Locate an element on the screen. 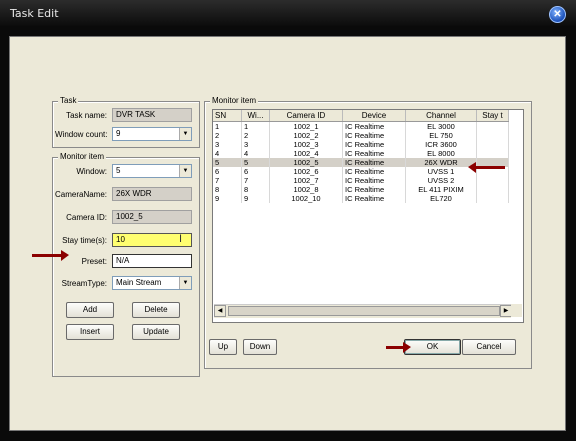 This screenshot has height=441, width=576. cell-camera-id: 1002_8 is located at coordinates (306, 189).